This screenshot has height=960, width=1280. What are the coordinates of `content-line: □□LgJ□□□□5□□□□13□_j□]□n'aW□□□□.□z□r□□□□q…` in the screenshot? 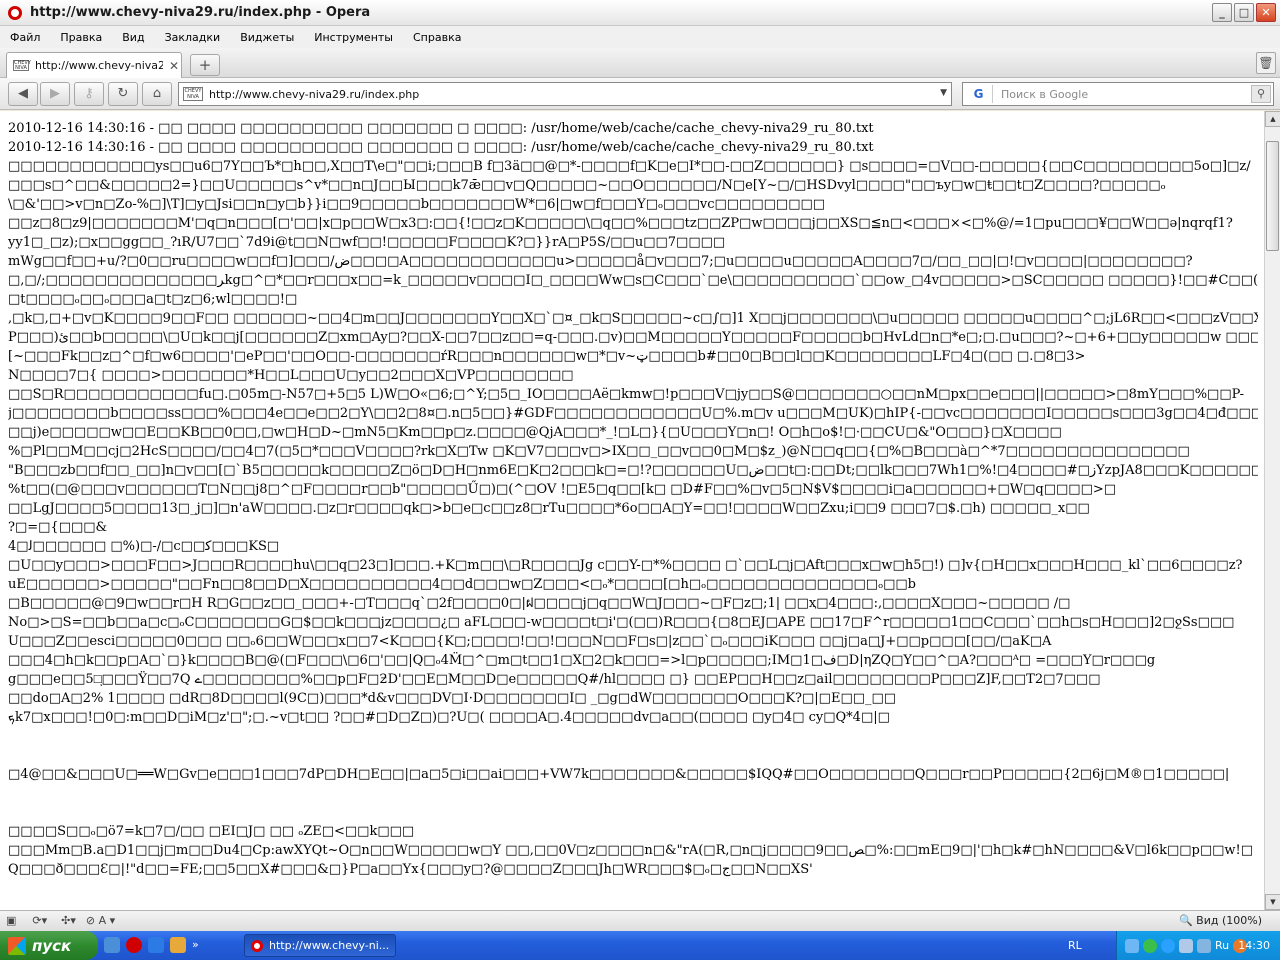 It's located at (549, 508).